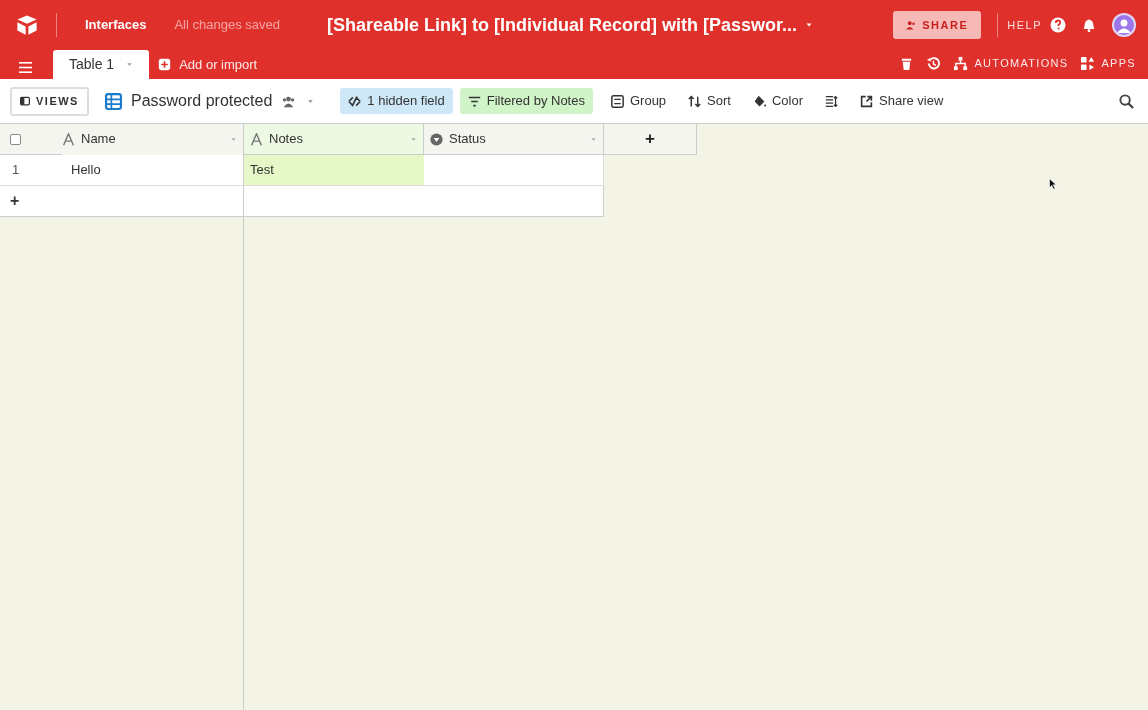 This screenshot has height=710, width=1148. What do you see at coordinates (1011, 63) in the screenshot?
I see `automations-button: AUTOMATIONS` at bounding box center [1011, 63].